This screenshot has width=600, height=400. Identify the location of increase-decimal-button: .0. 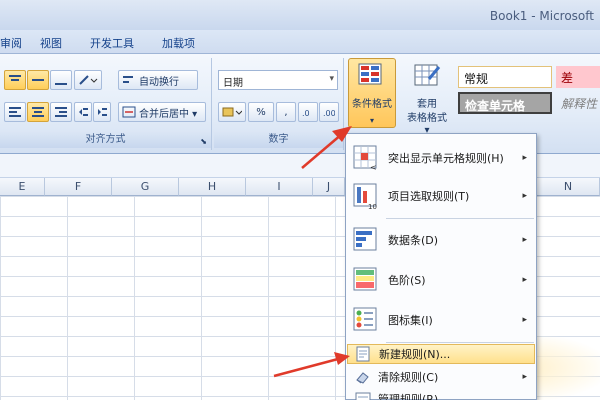
(308, 112).